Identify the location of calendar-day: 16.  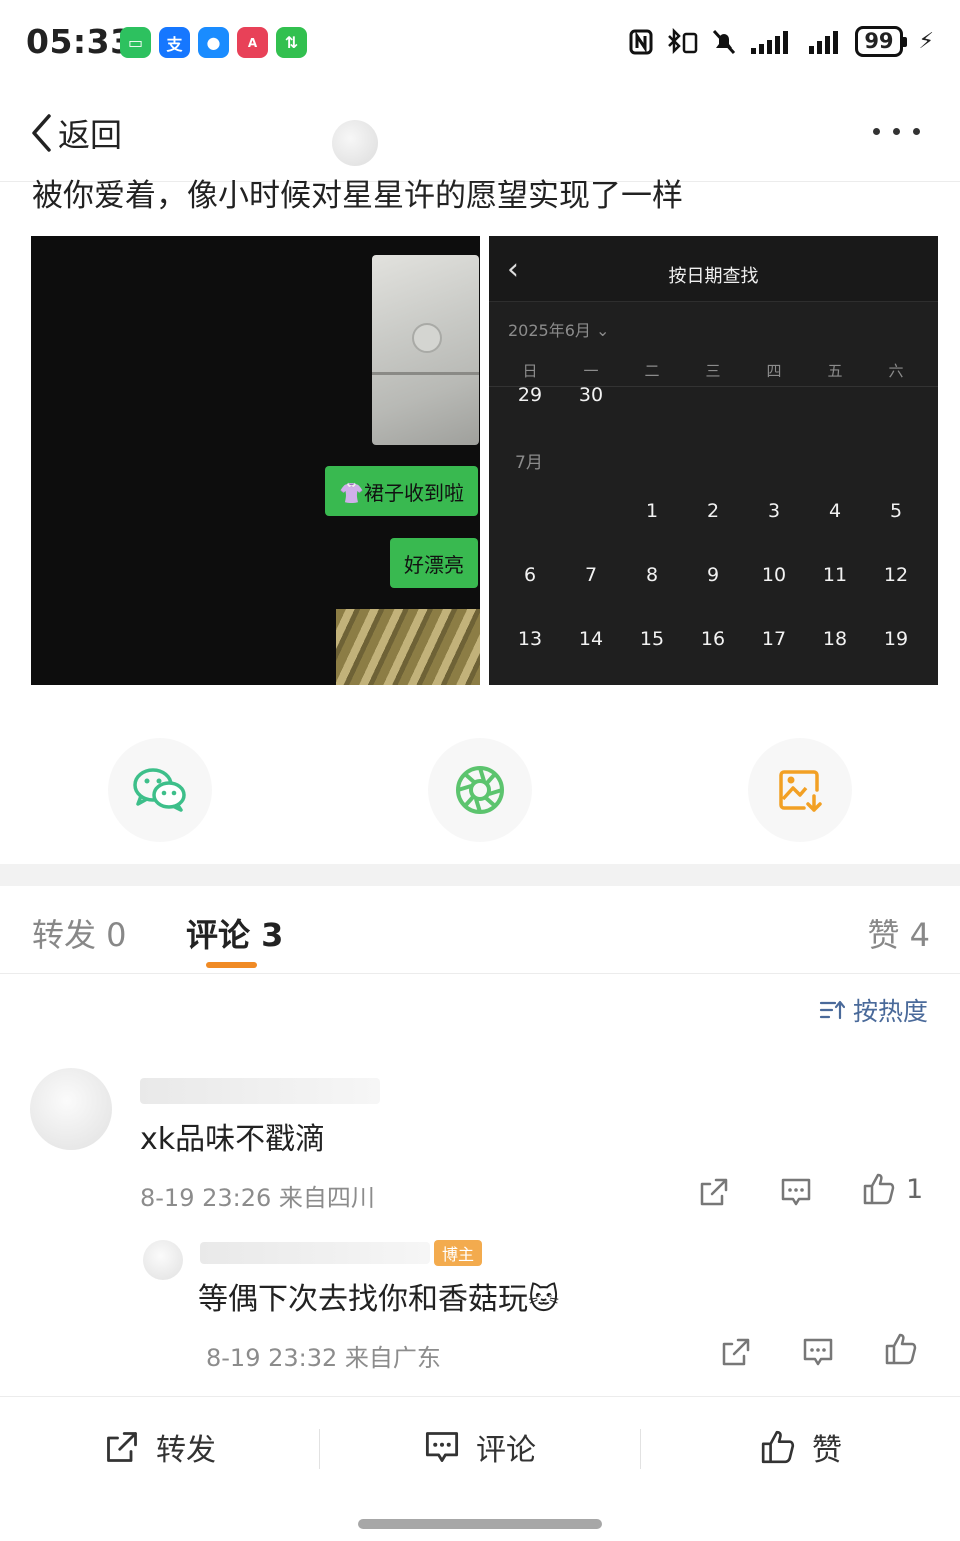
(713, 639).